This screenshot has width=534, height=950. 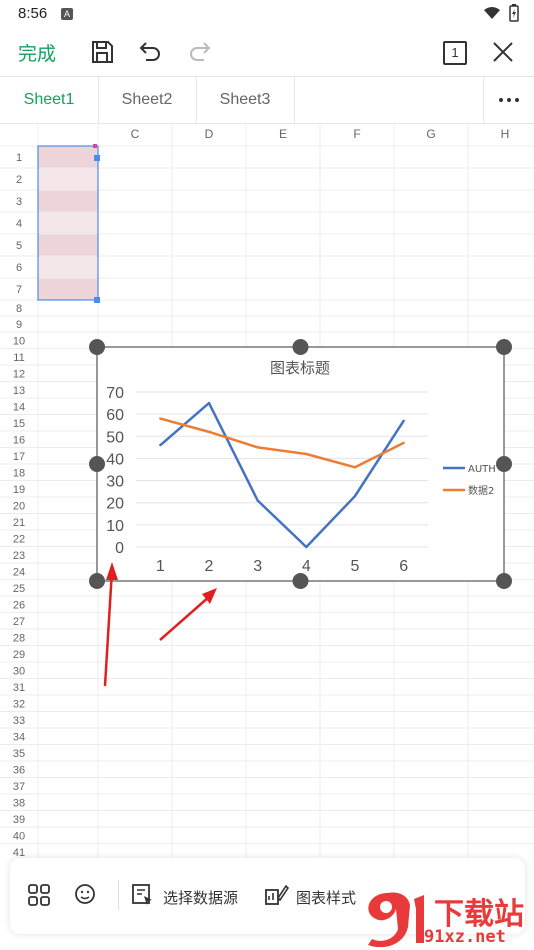 I want to click on grid-view-icon, so click(x=39, y=895).